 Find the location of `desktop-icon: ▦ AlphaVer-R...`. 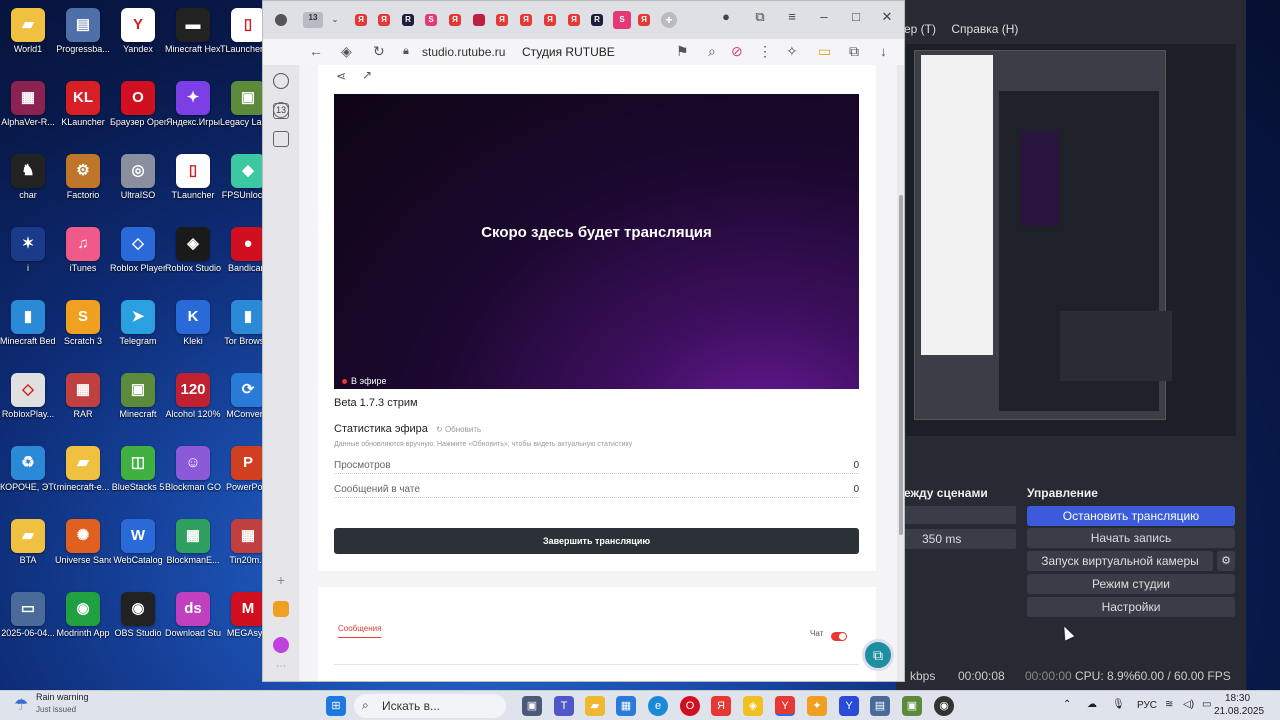

desktop-icon: ▦ AlphaVer-R... is located at coordinates (28, 112).